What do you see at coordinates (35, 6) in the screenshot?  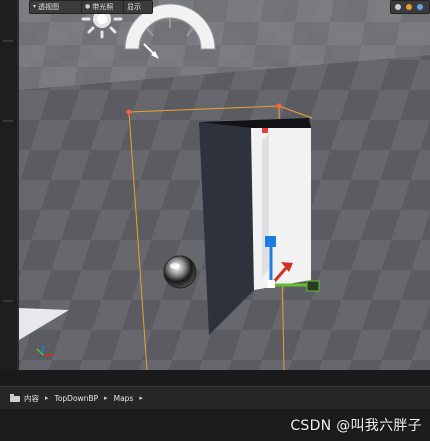 I see `chevron-down-icon: ▾` at bounding box center [35, 6].